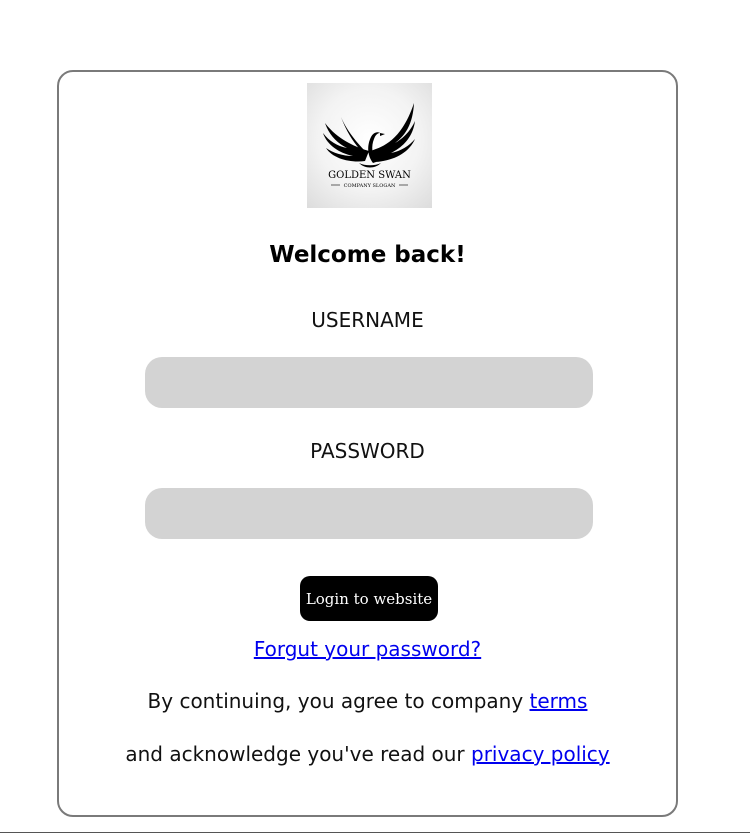 This screenshot has height=835, width=750. Describe the element at coordinates (367, 320) in the screenshot. I see `username-label: USERNAME` at that location.